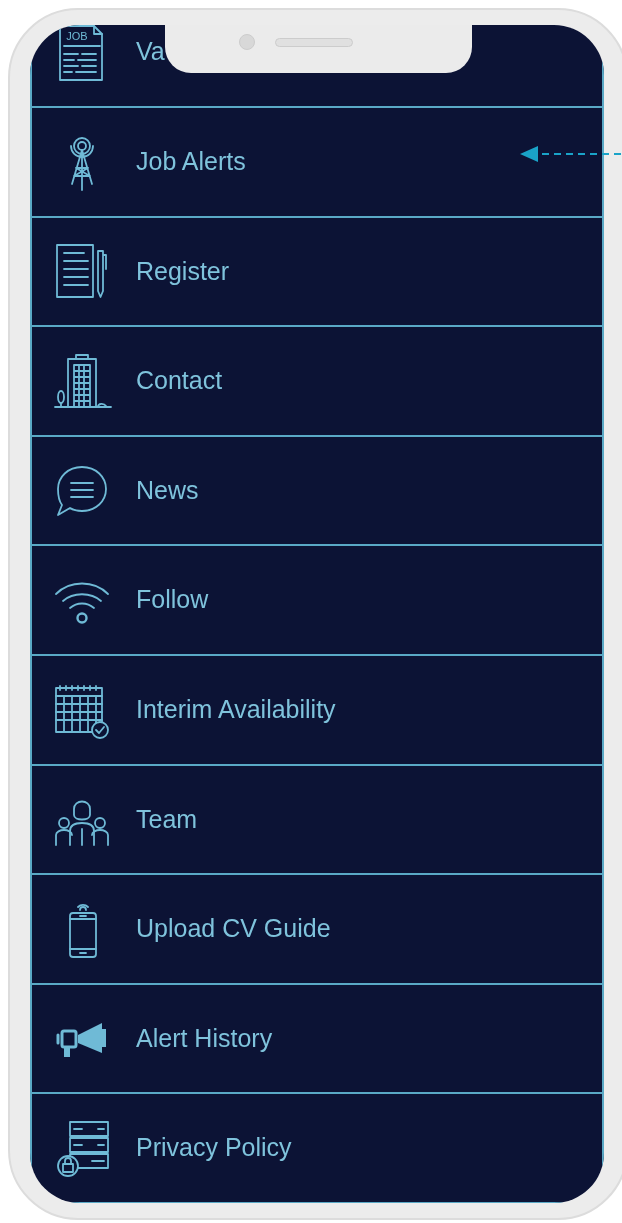 This screenshot has width=622, height=1223. I want to click on menu-label: Interim Availability, so click(236, 709).